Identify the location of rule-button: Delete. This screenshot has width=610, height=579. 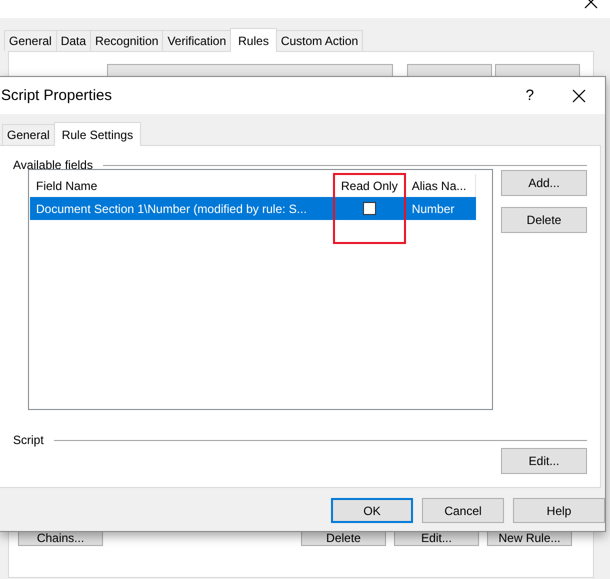
(343, 539).